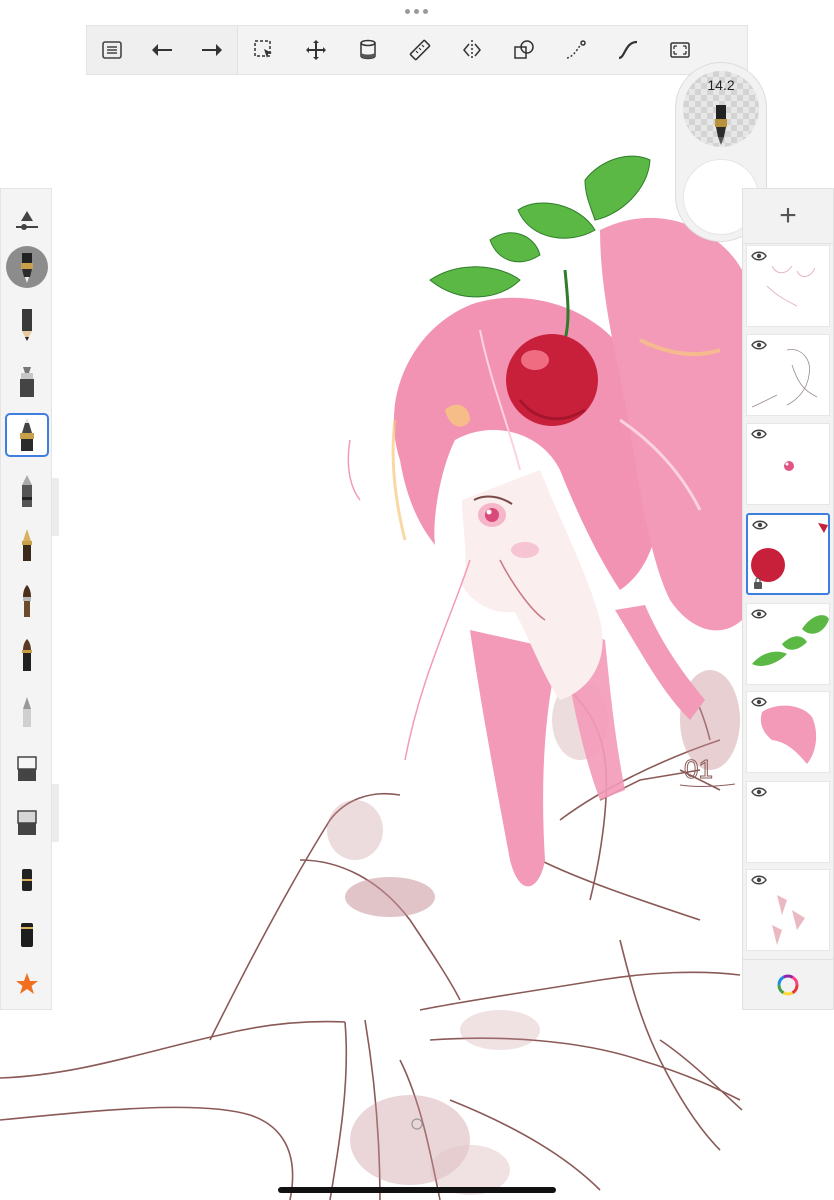  What do you see at coordinates (55, 507) in the screenshot?
I see `palette-handle-top` at bounding box center [55, 507].